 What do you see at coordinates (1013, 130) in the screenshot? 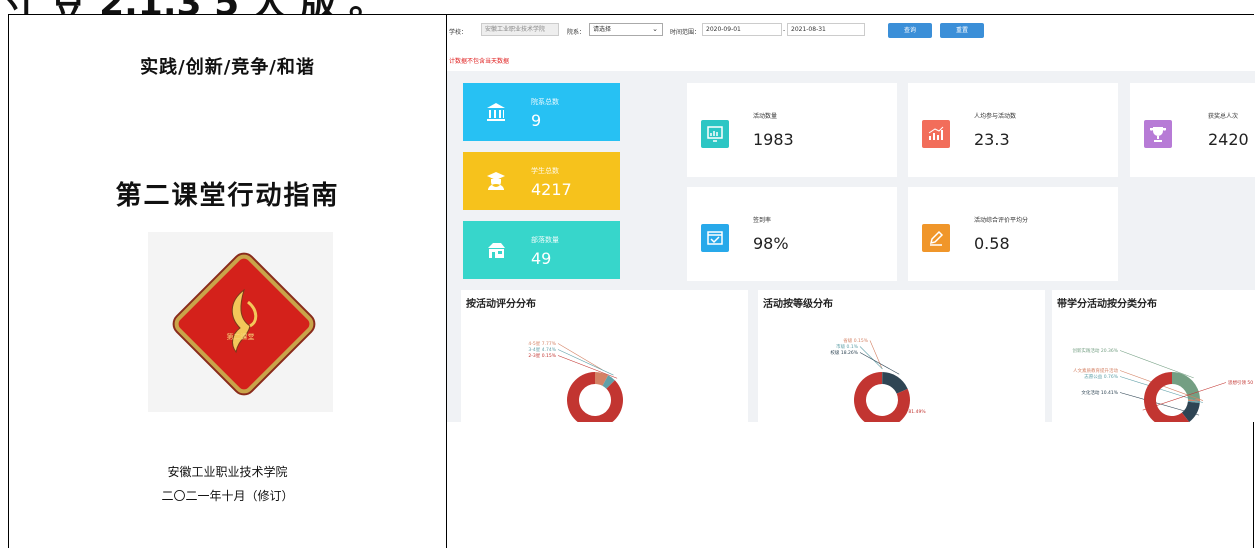
I see `card-avg-participation: 人均参与活动数 23.3` at bounding box center [1013, 130].